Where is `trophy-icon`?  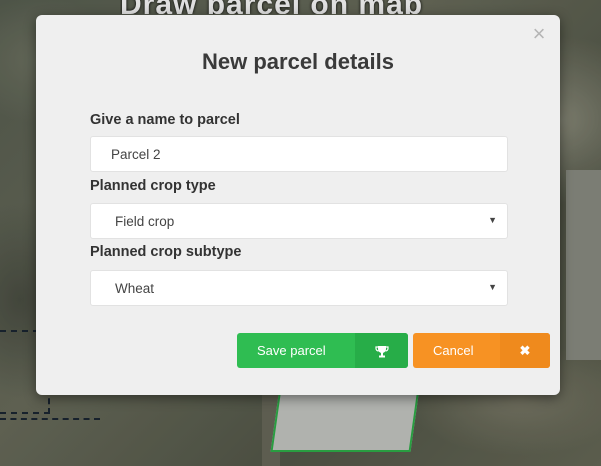
trophy-icon is located at coordinates (381, 350).